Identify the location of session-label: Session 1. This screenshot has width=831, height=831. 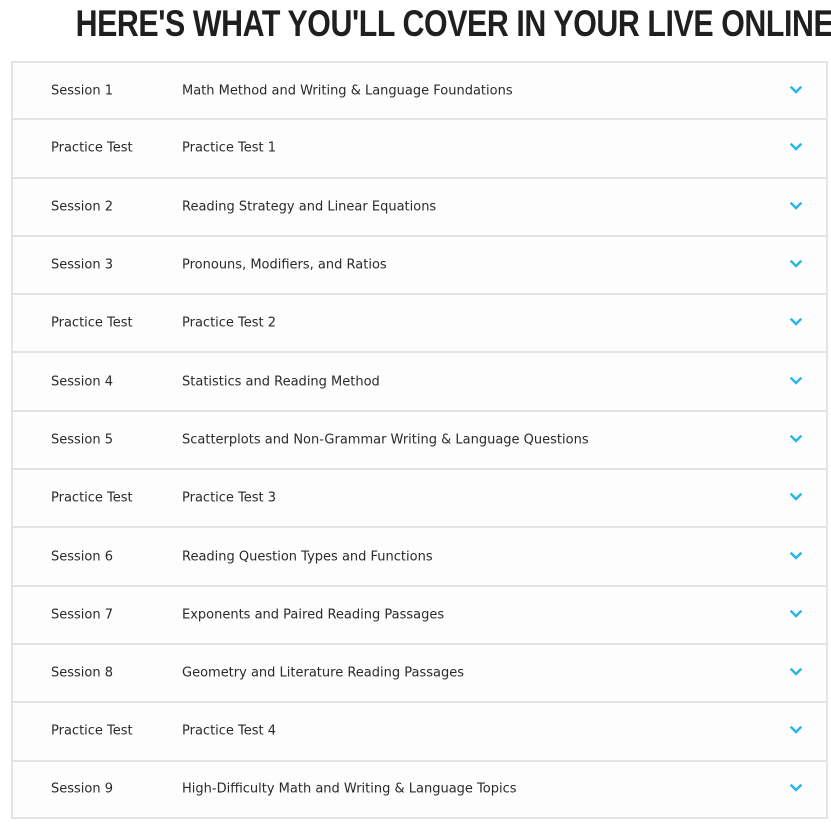
(82, 91).